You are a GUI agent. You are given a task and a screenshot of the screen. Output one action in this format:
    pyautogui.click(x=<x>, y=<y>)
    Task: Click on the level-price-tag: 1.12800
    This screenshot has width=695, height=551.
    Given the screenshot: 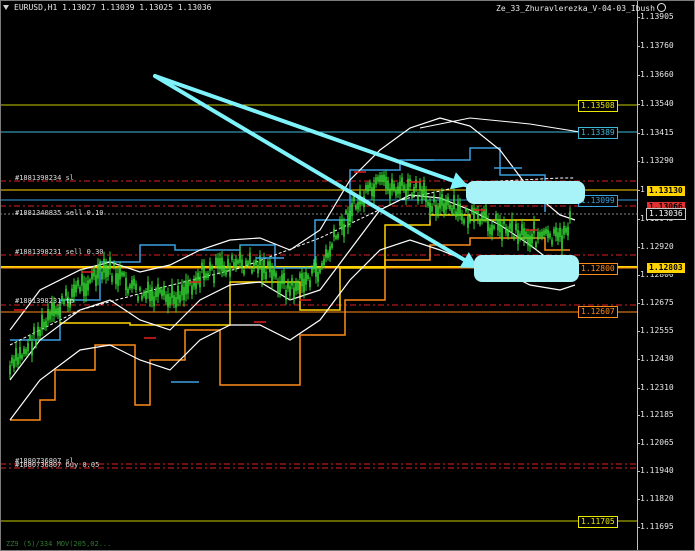 What is the action you would take?
    pyautogui.click(x=598, y=269)
    